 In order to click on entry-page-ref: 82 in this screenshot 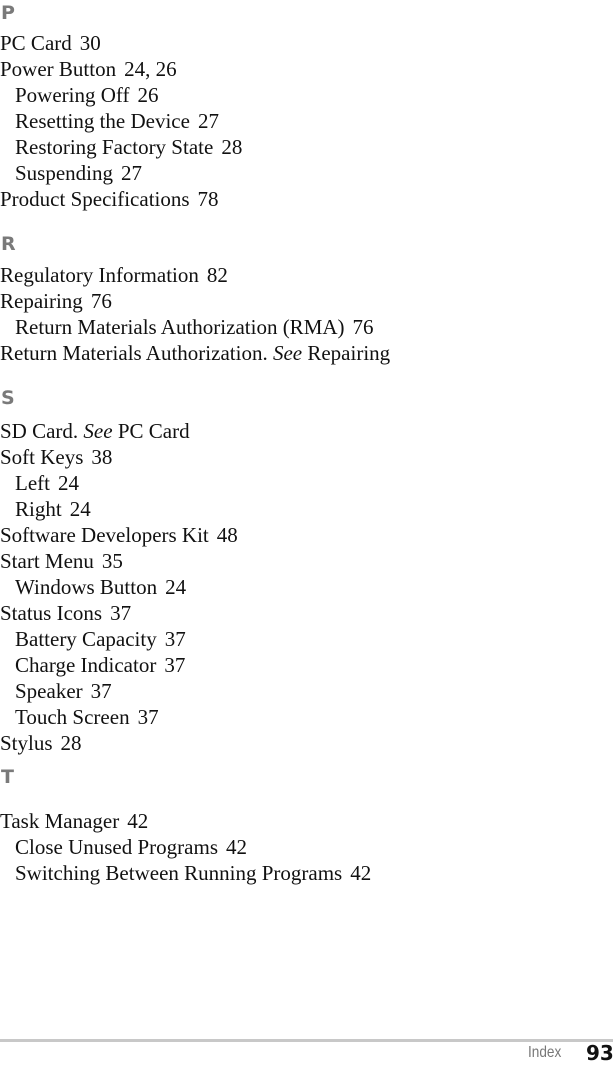, I will do `click(217, 275)`.